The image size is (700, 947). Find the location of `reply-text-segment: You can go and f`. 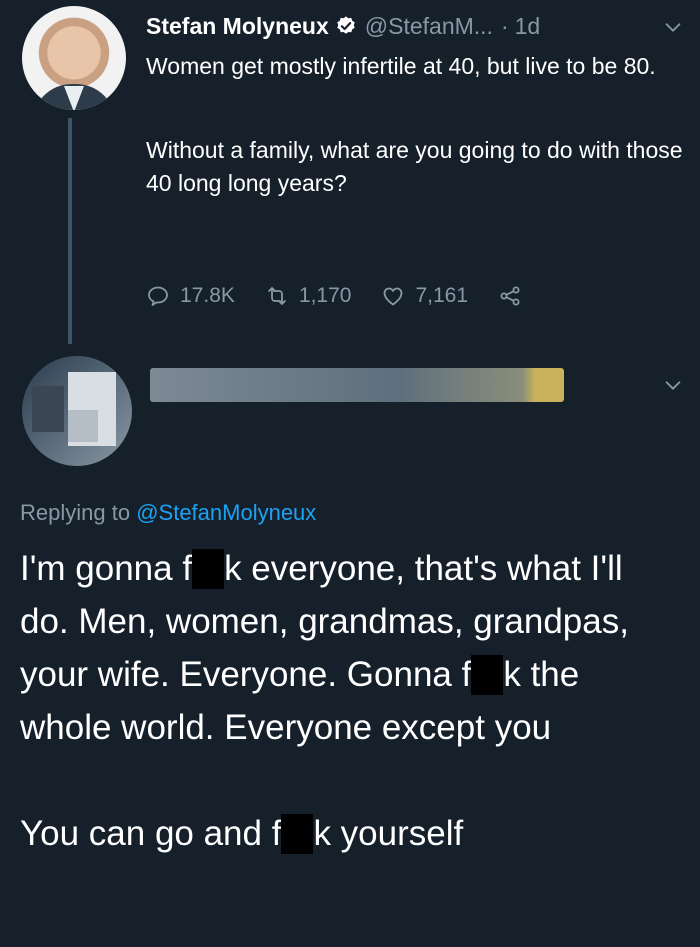

reply-text-segment: You can go and f is located at coordinates (151, 833).